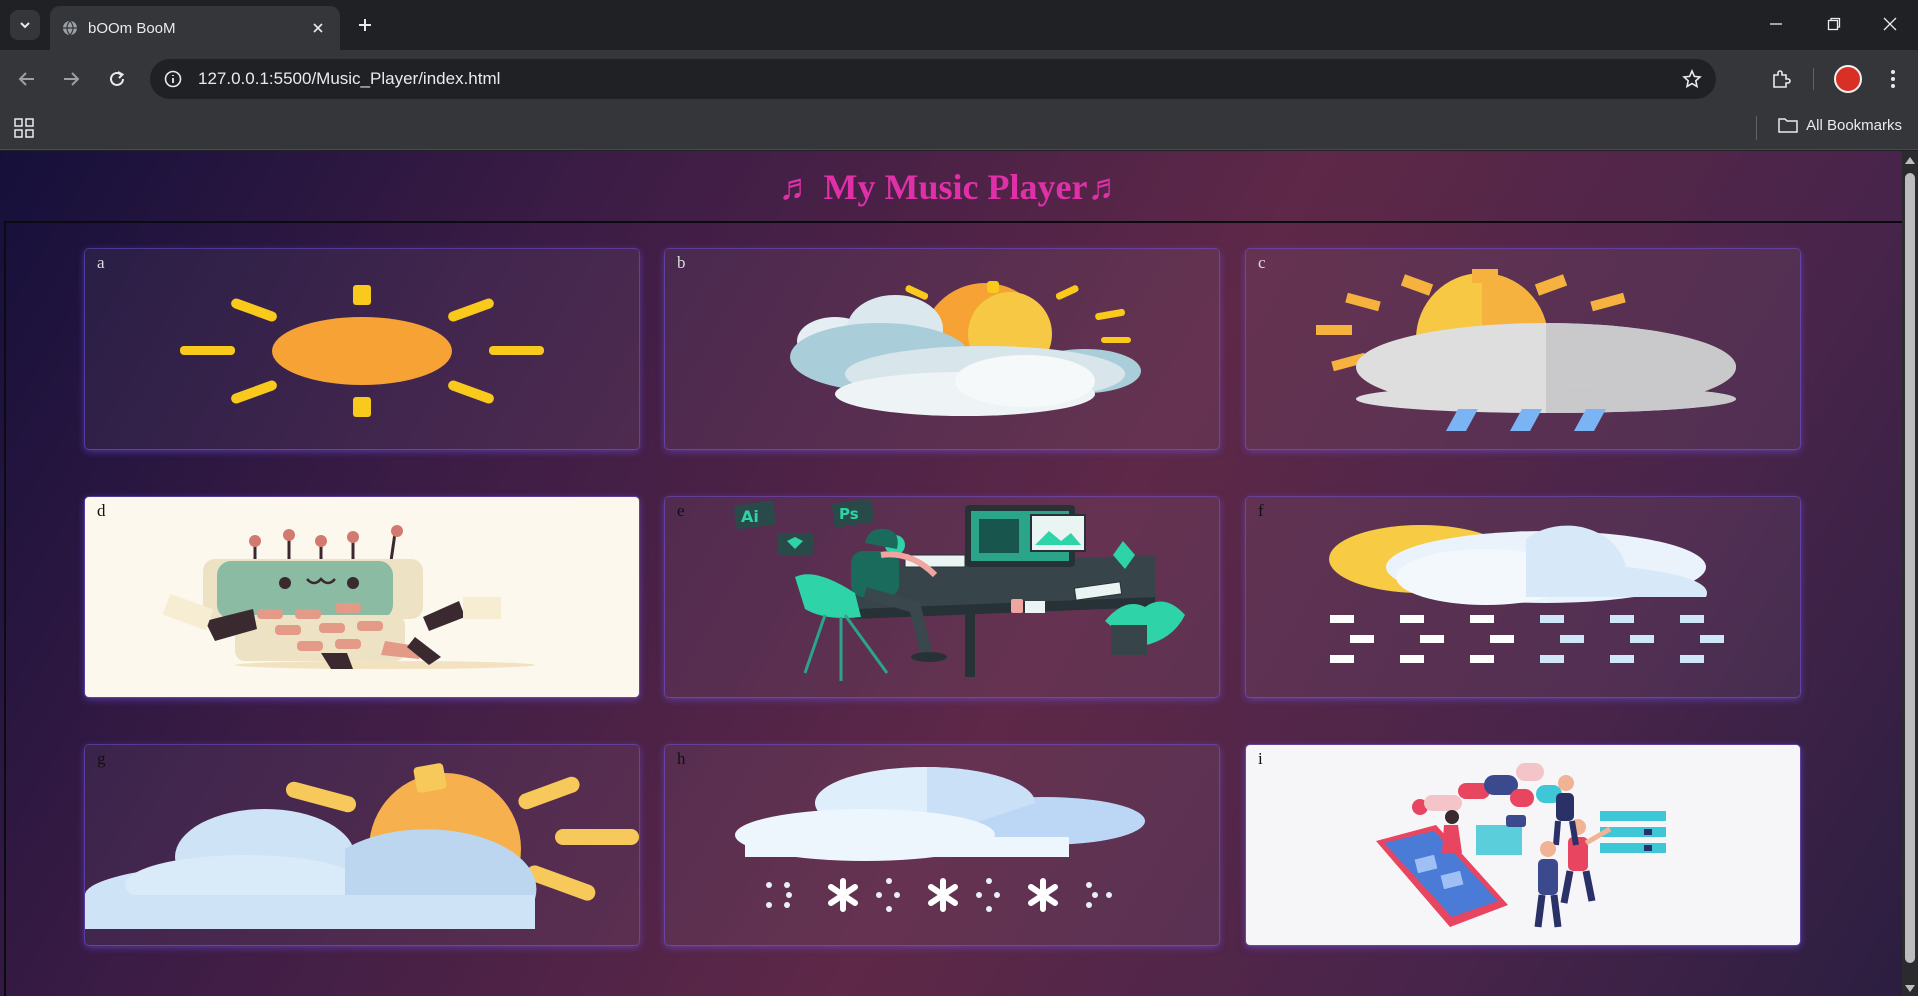 Image resolution: width=1918 pixels, height=996 pixels. Describe the element at coordinates (959, 25) in the screenshot. I see `tab-strip: bOOm BooM` at that location.